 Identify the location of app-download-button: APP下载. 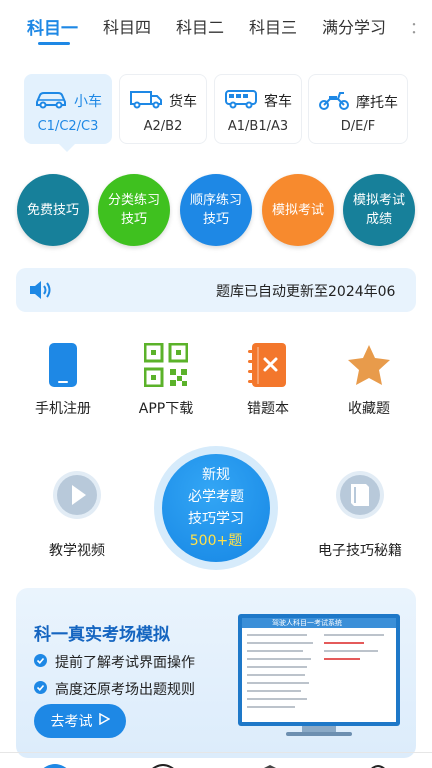
(166, 379).